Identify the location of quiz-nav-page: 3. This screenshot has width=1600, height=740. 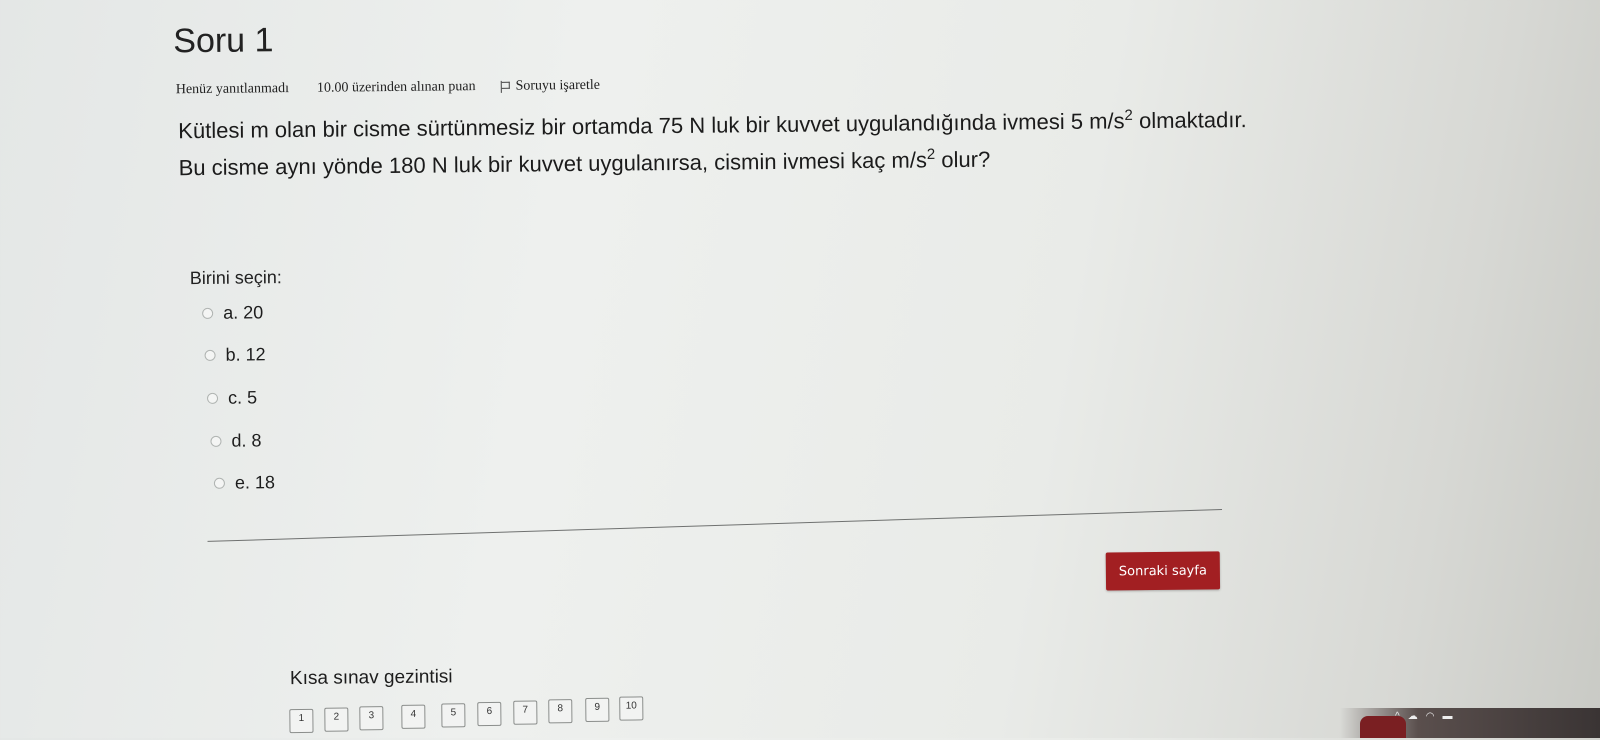
(371, 718).